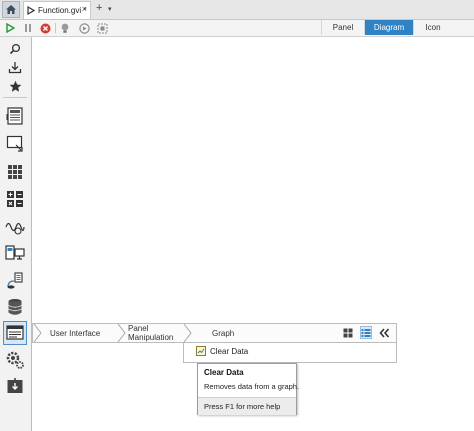 The height and width of the screenshot is (431, 474). I want to click on icon-view-button, so click(348, 332).